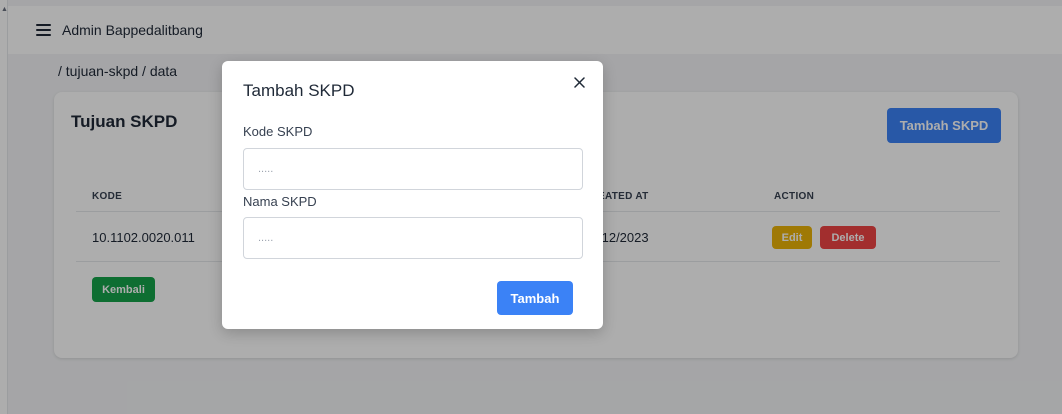  I want to click on submit-tambah-button: Tambah, so click(535, 298).